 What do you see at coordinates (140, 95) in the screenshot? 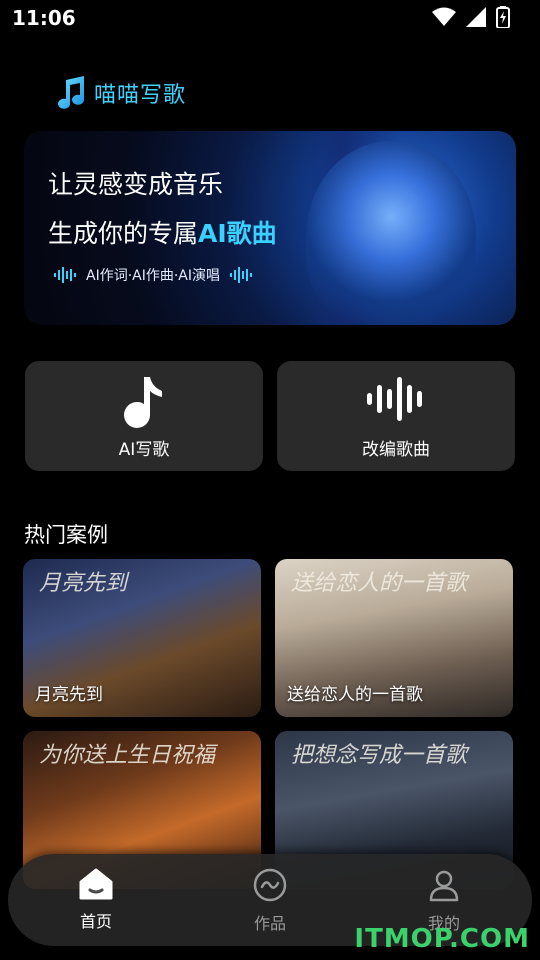
I see `app-title: 喵喵写歌` at bounding box center [140, 95].